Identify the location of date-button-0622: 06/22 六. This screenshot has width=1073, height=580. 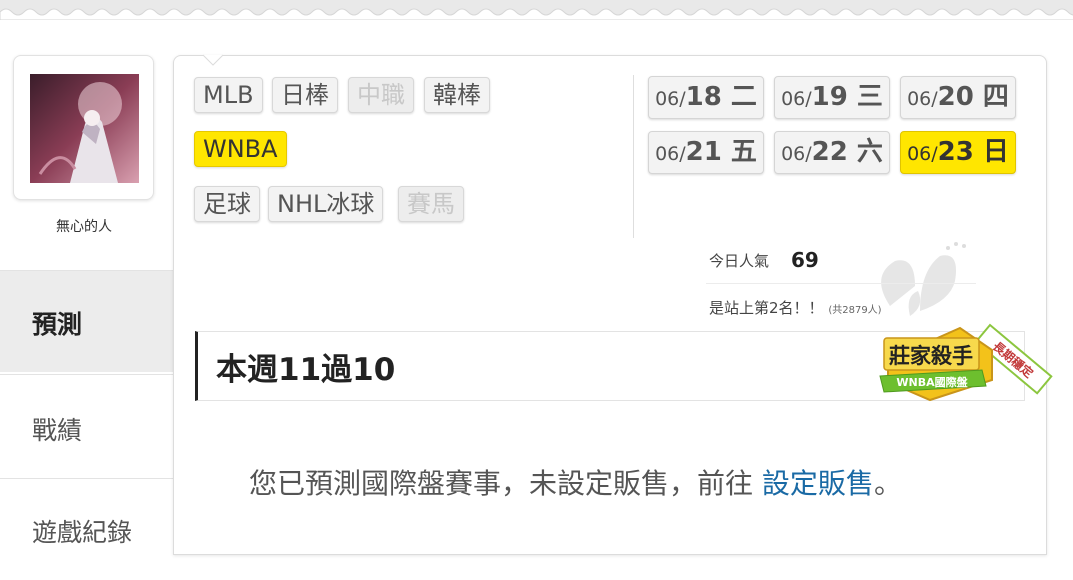
(832, 152).